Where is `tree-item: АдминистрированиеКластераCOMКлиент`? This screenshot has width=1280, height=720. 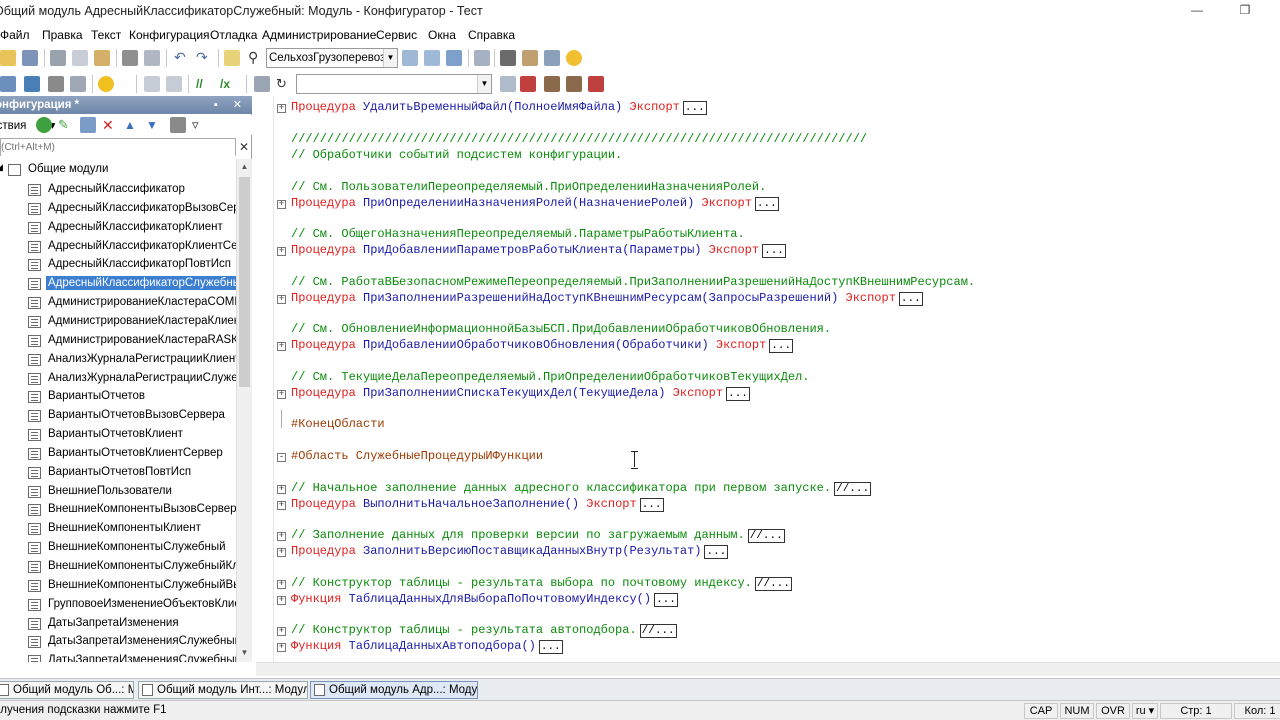 tree-item: АдминистрированиеКластераCOMКлиент is located at coordinates (130, 303).